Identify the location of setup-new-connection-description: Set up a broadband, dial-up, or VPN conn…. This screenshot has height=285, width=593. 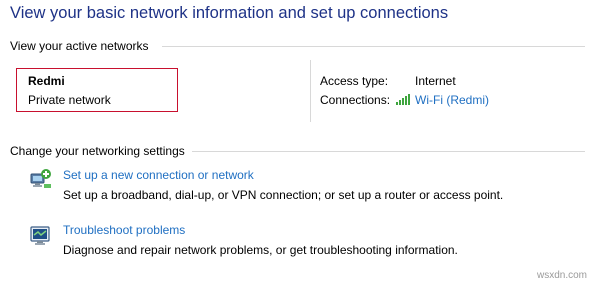
(283, 195).